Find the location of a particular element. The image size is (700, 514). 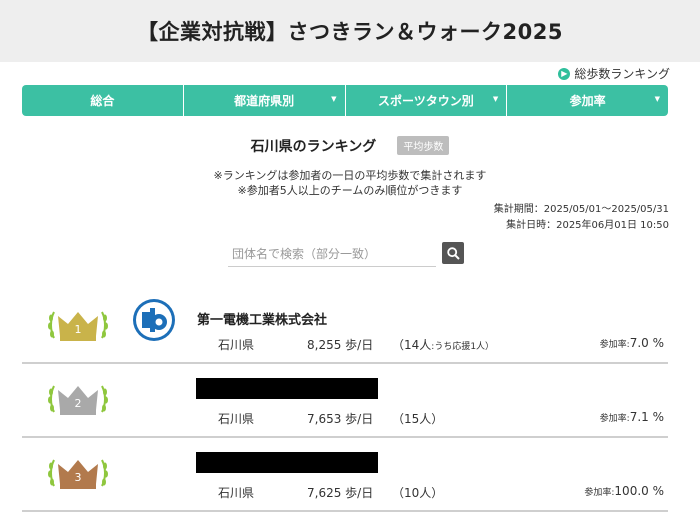

tab-sports-town-label: スポーツタウン別 is located at coordinates (425, 101).